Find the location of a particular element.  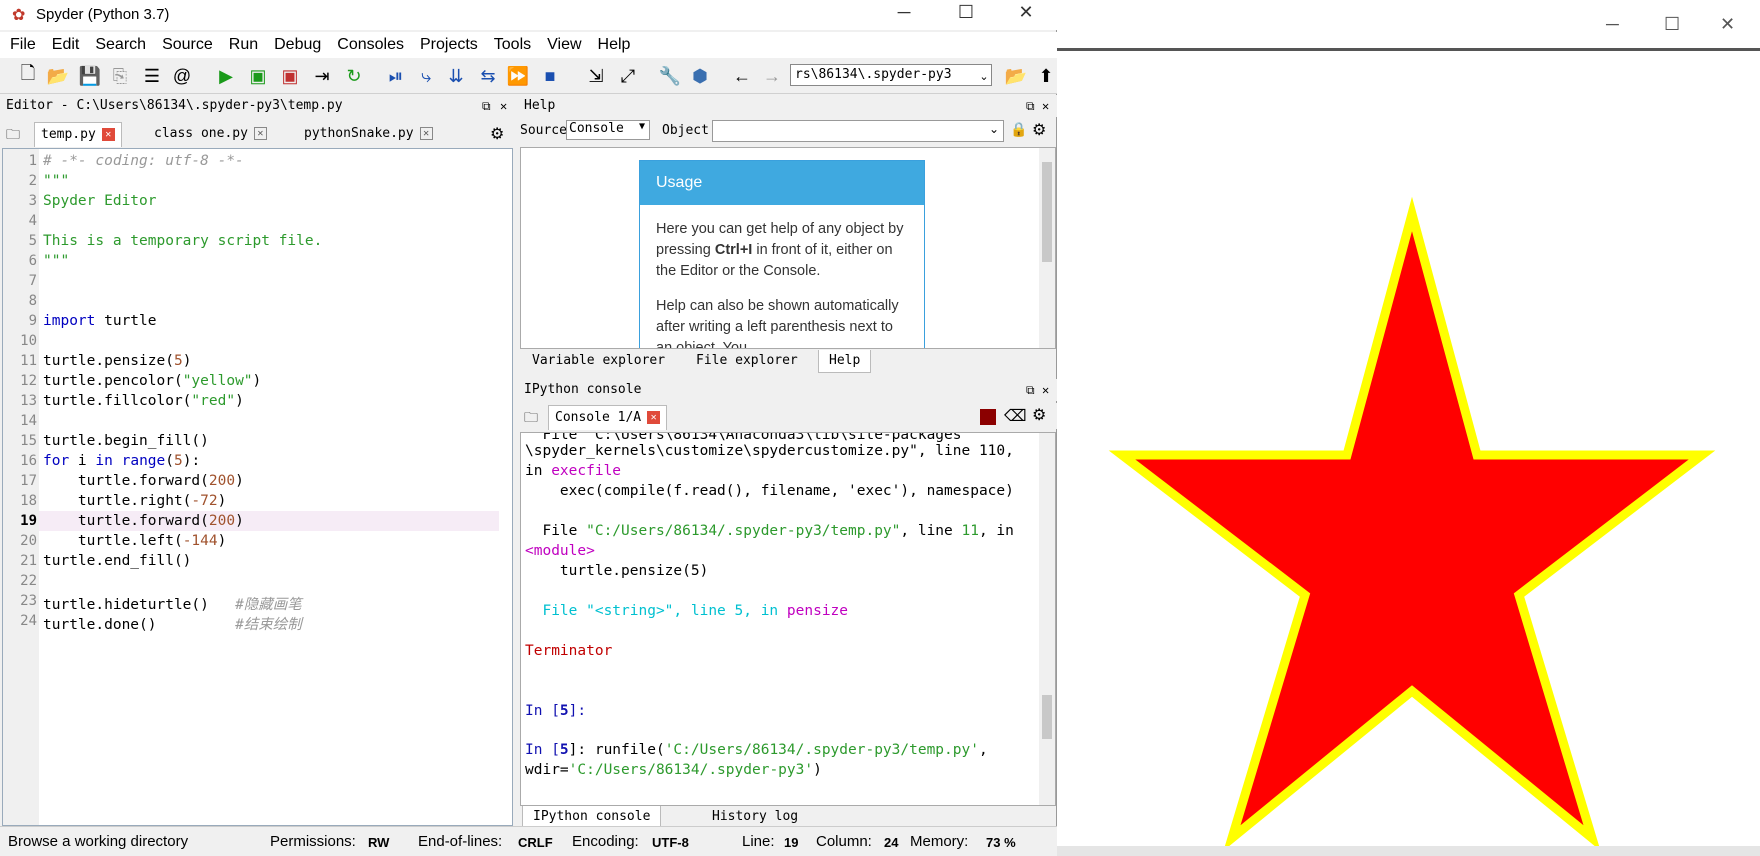

maximize-button: ☐ is located at coordinates (966, 12).